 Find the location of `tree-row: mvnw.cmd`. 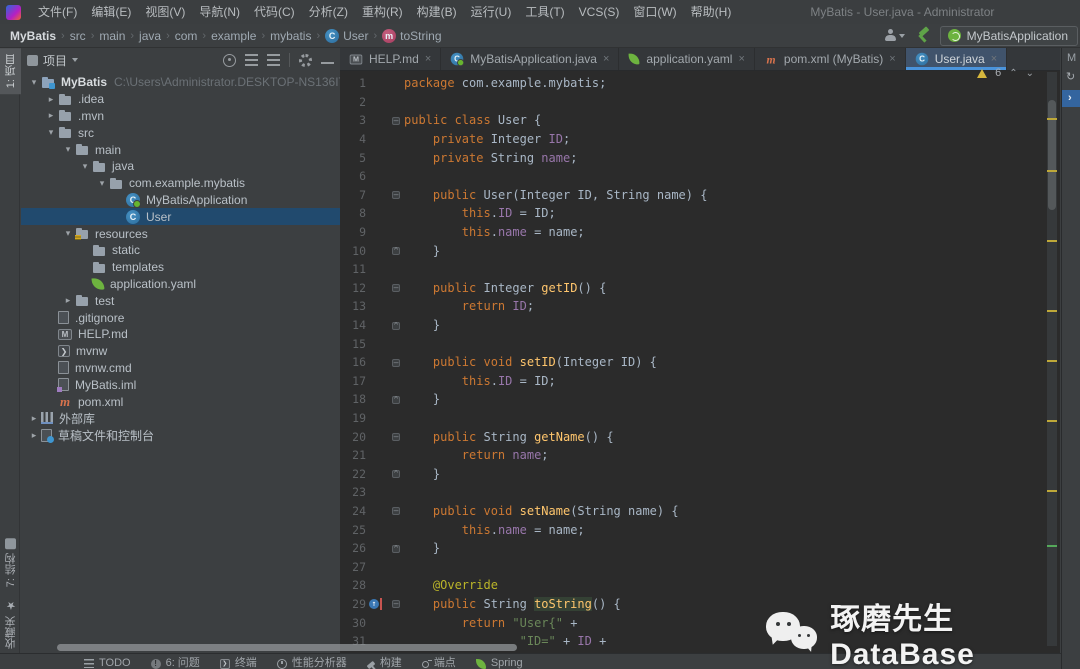

tree-row: mvnw.cmd is located at coordinates (180, 368).